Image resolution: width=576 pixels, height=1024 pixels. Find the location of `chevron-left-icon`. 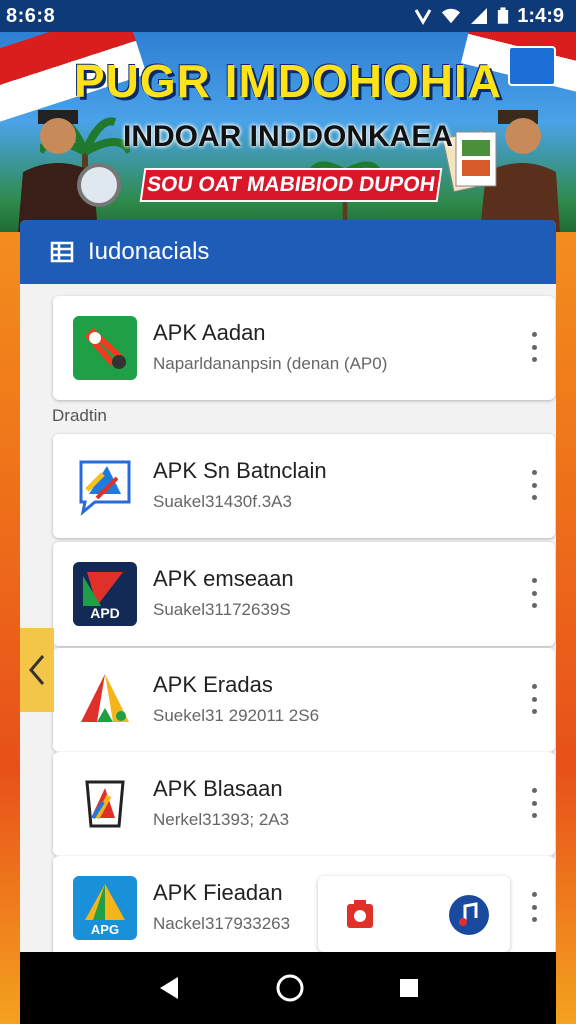

chevron-left-icon is located at coordinates (37, 670).